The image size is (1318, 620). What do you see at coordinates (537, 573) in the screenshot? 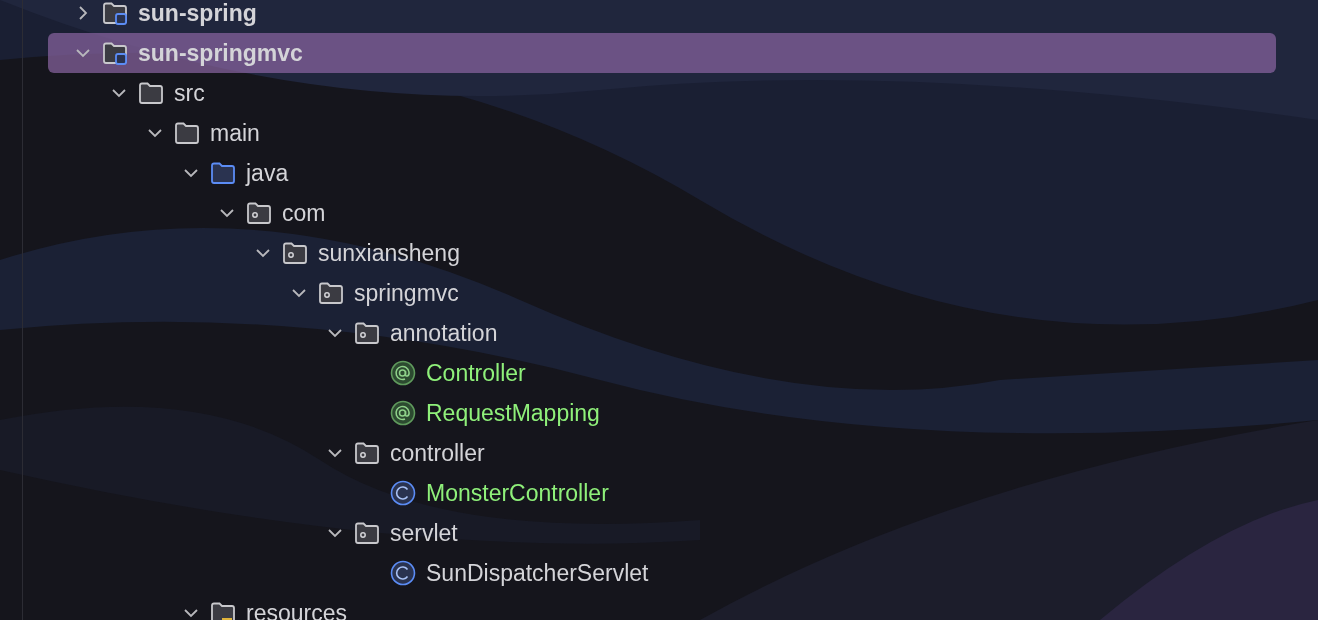
I see `tree-item-label: SunDispatcherServlet` at bounding box center [537, 573].